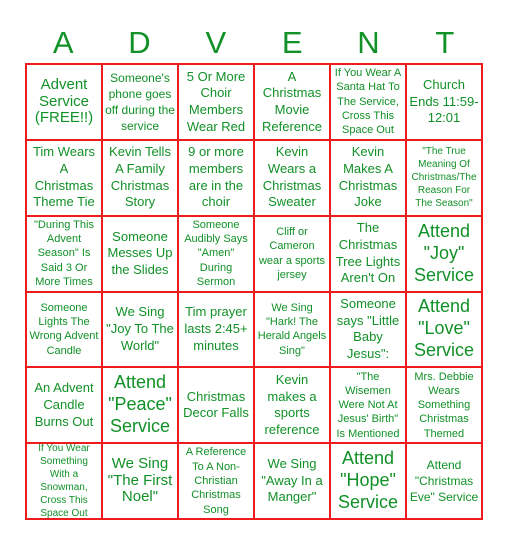 This screenshot has height=544, width=507. Describe the element at coordinates (140, 405) in the screenshot. I see `bingo-cell: Attend "Peace" Service` at that location.